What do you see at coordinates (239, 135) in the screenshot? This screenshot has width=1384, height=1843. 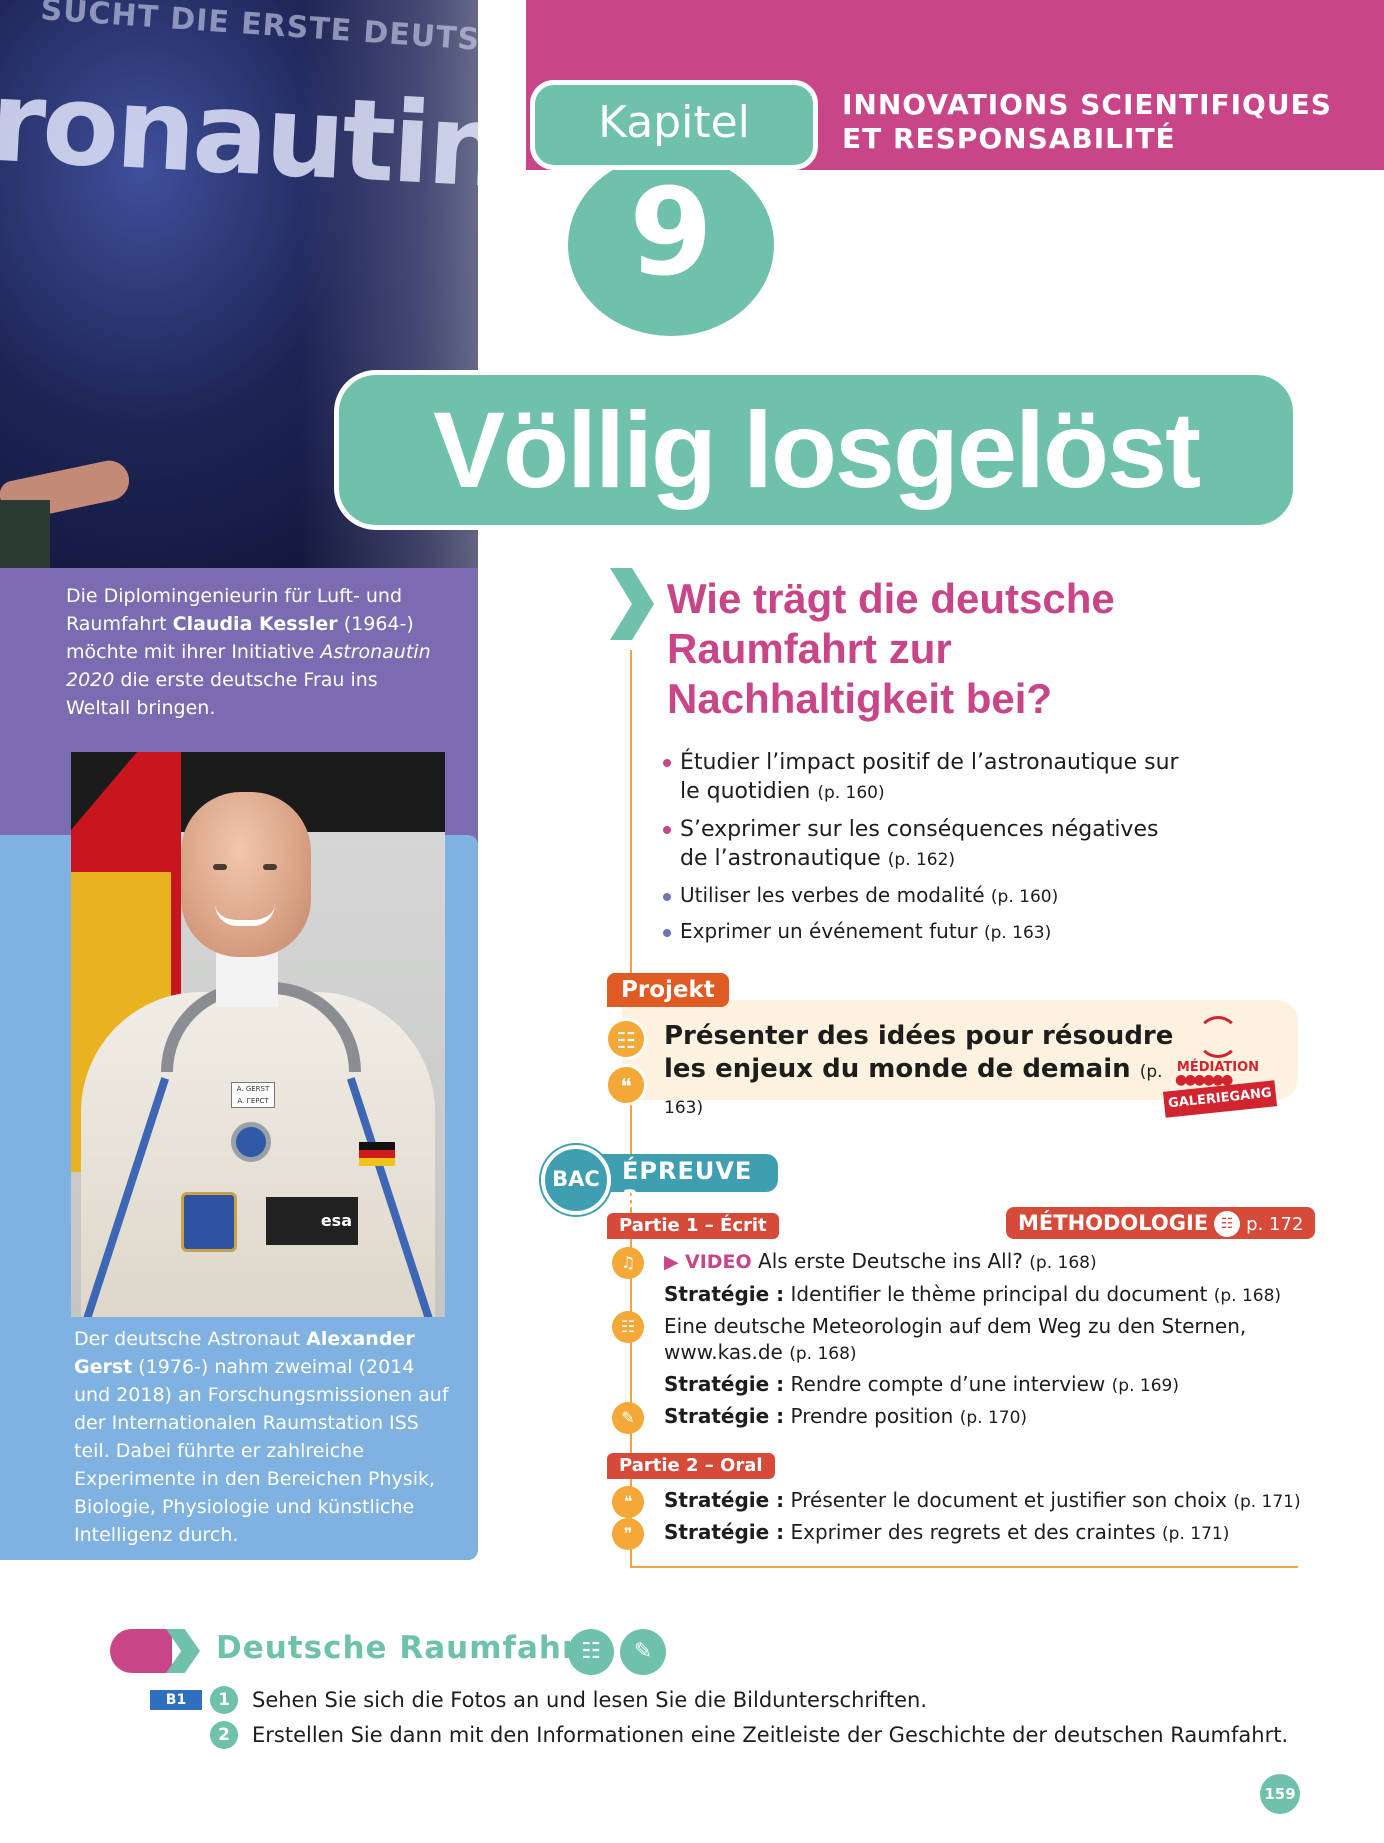 I see `banner-text-big: ronautin` at bounding box center [239, 135].